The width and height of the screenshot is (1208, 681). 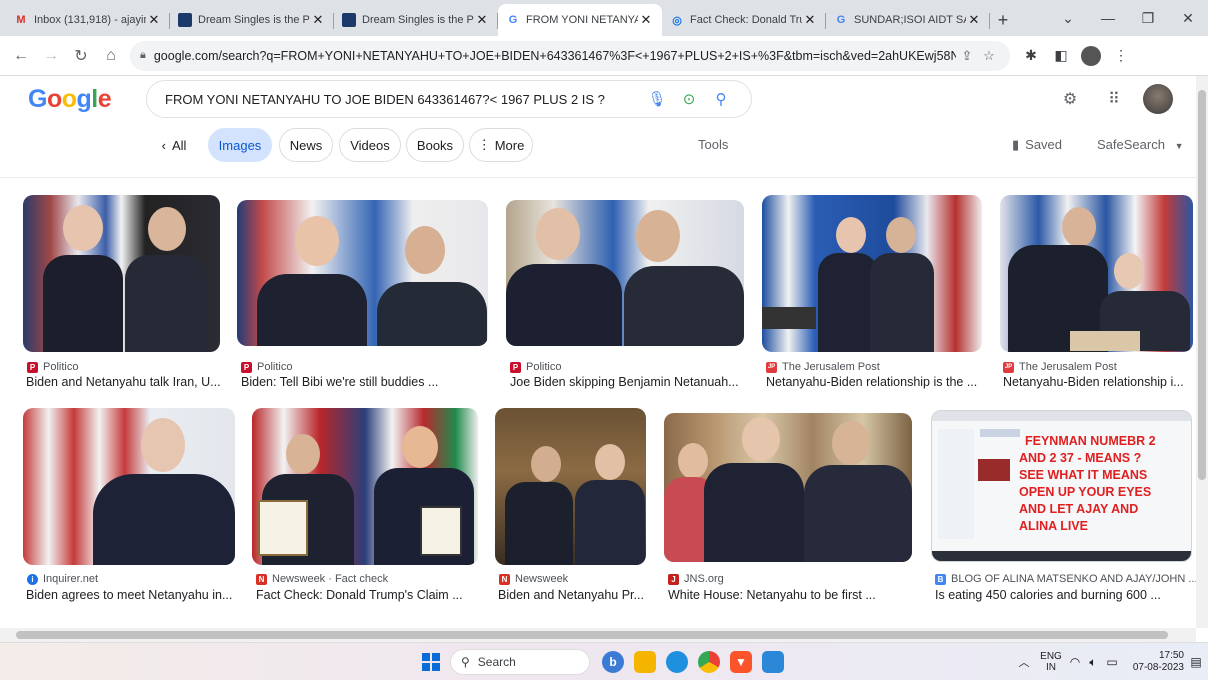 I want to click on lock-icon: 🔒︎, so click(x=143, y=55).